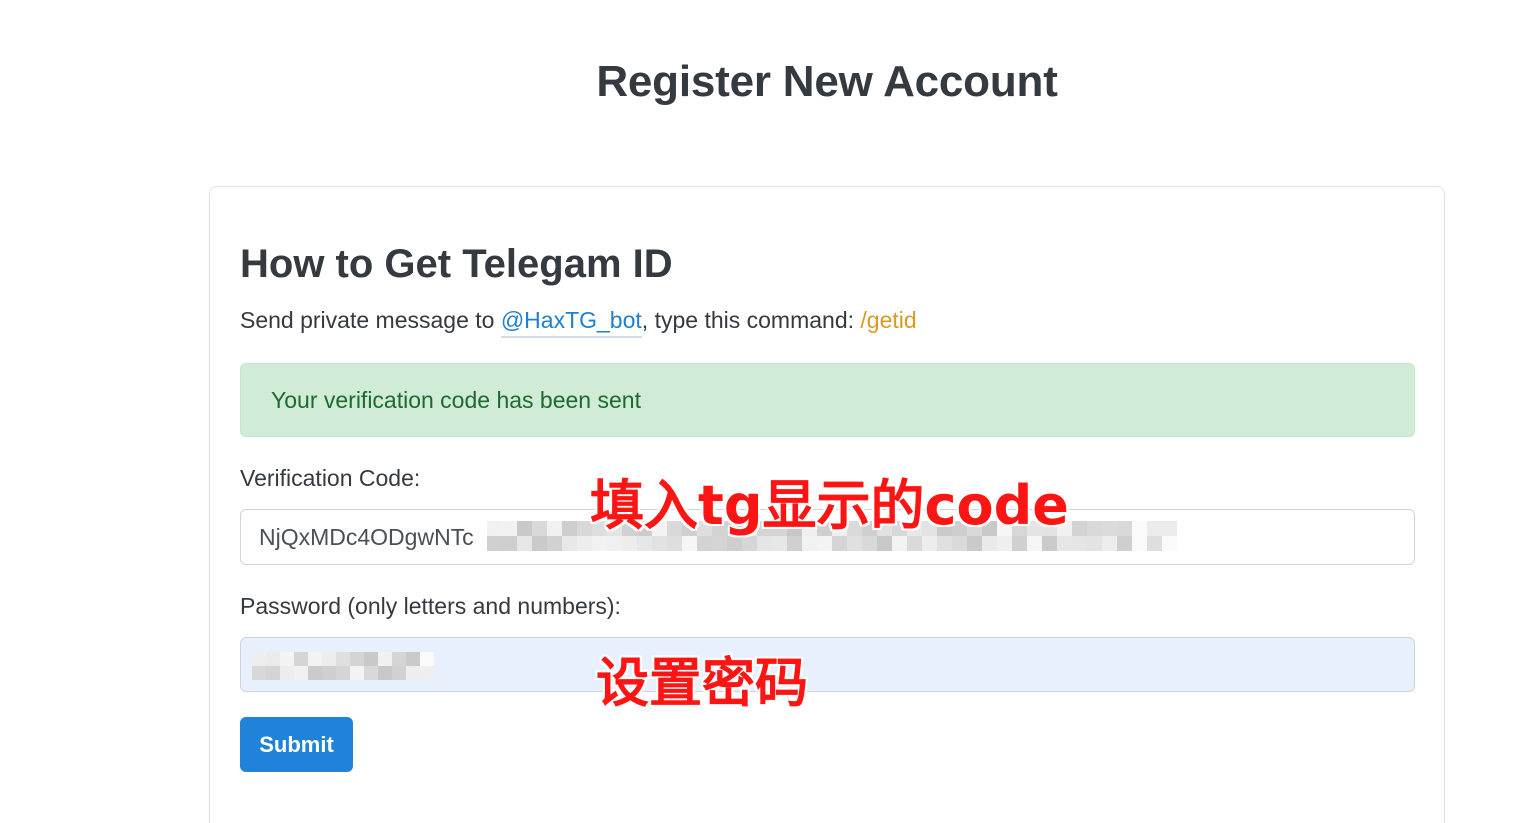  I want to click on password-field, so click(827, 664).